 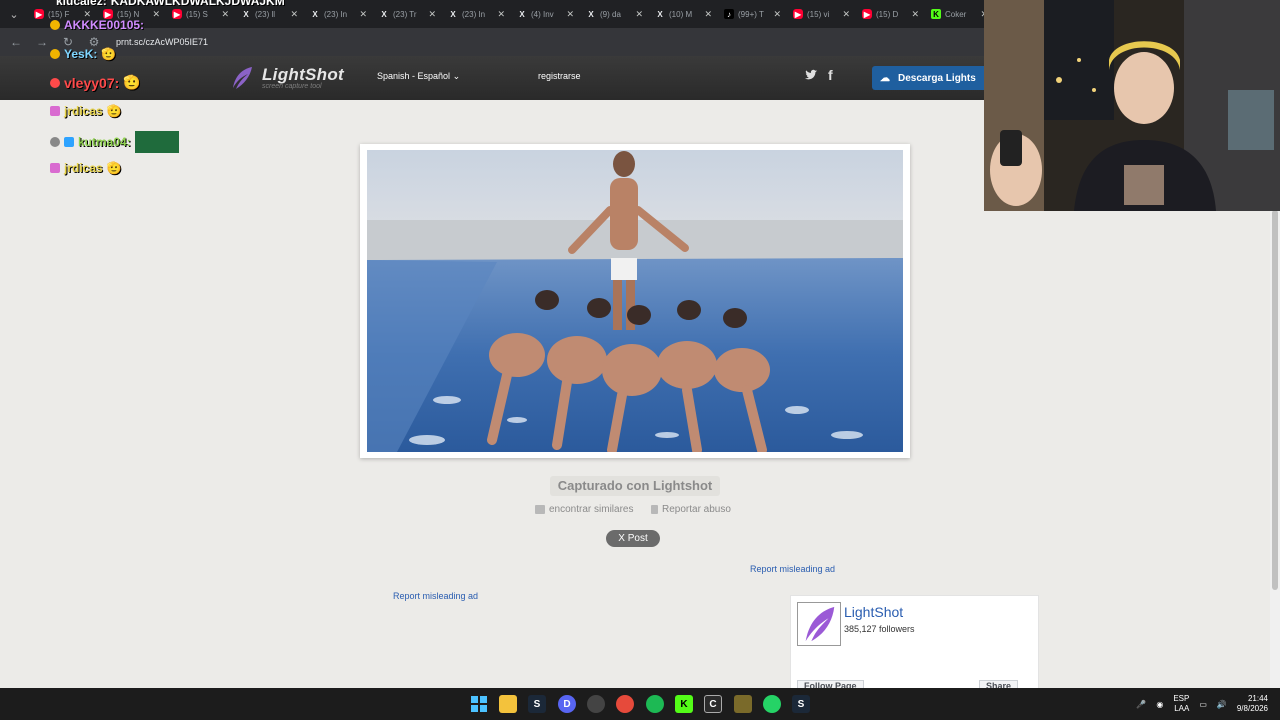 I want to click on report-abuse-link: Reportar abuso, so click(x=691, y=509).